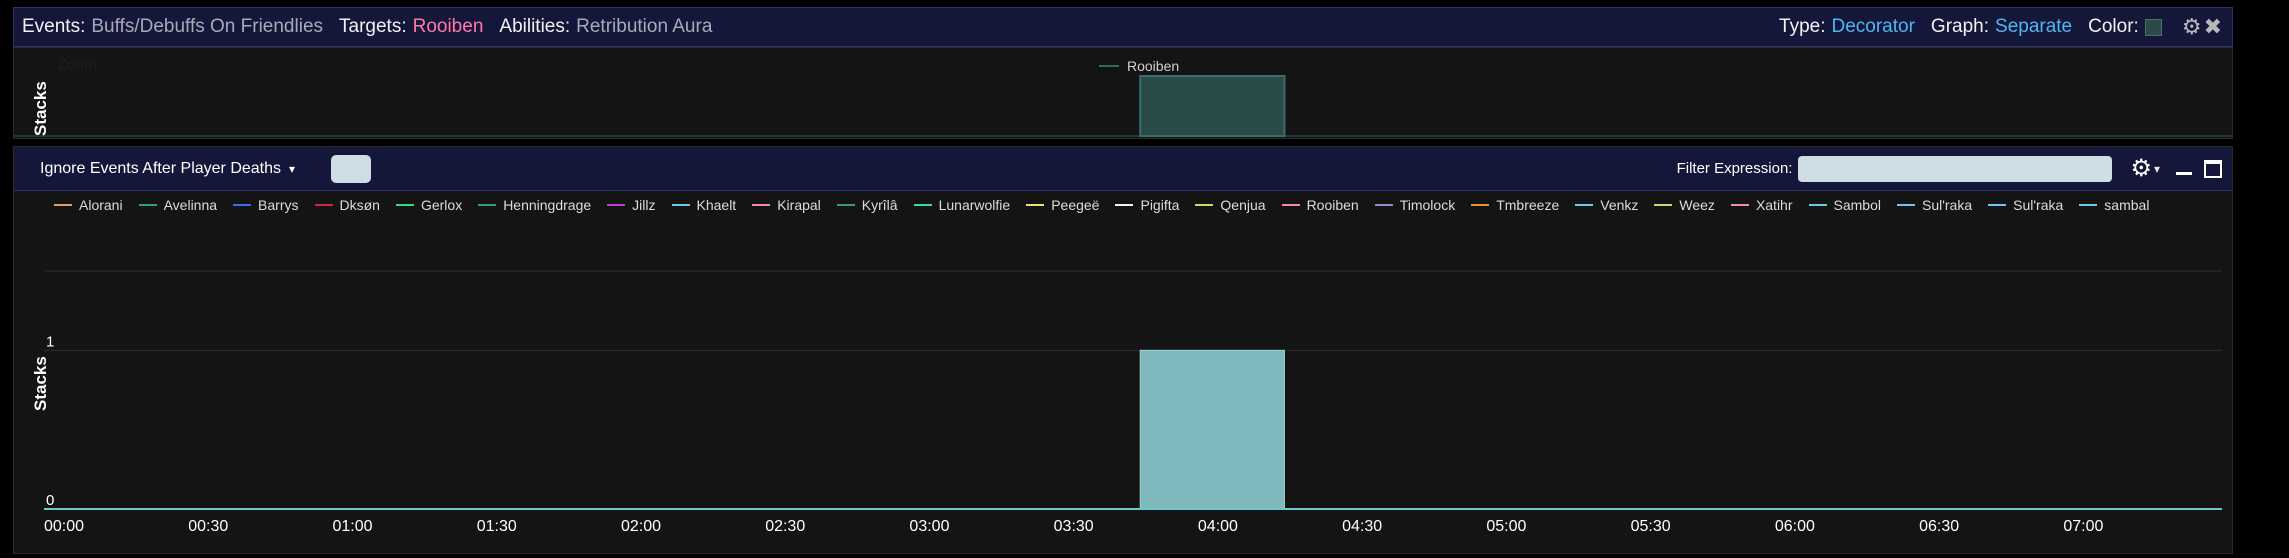 The height and width of the screenshot is (558, 2289). What do you see at coordinates (1939, 526) in the screenshot?
I see `x-tick-label: 06:30` at bounding box center [1939, 526].